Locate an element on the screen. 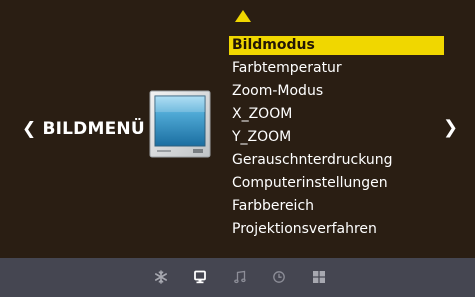 The image size is (475, 297). menu-item-computerinstellungen: Computerinstellungen is located at coordinates (336, 183).